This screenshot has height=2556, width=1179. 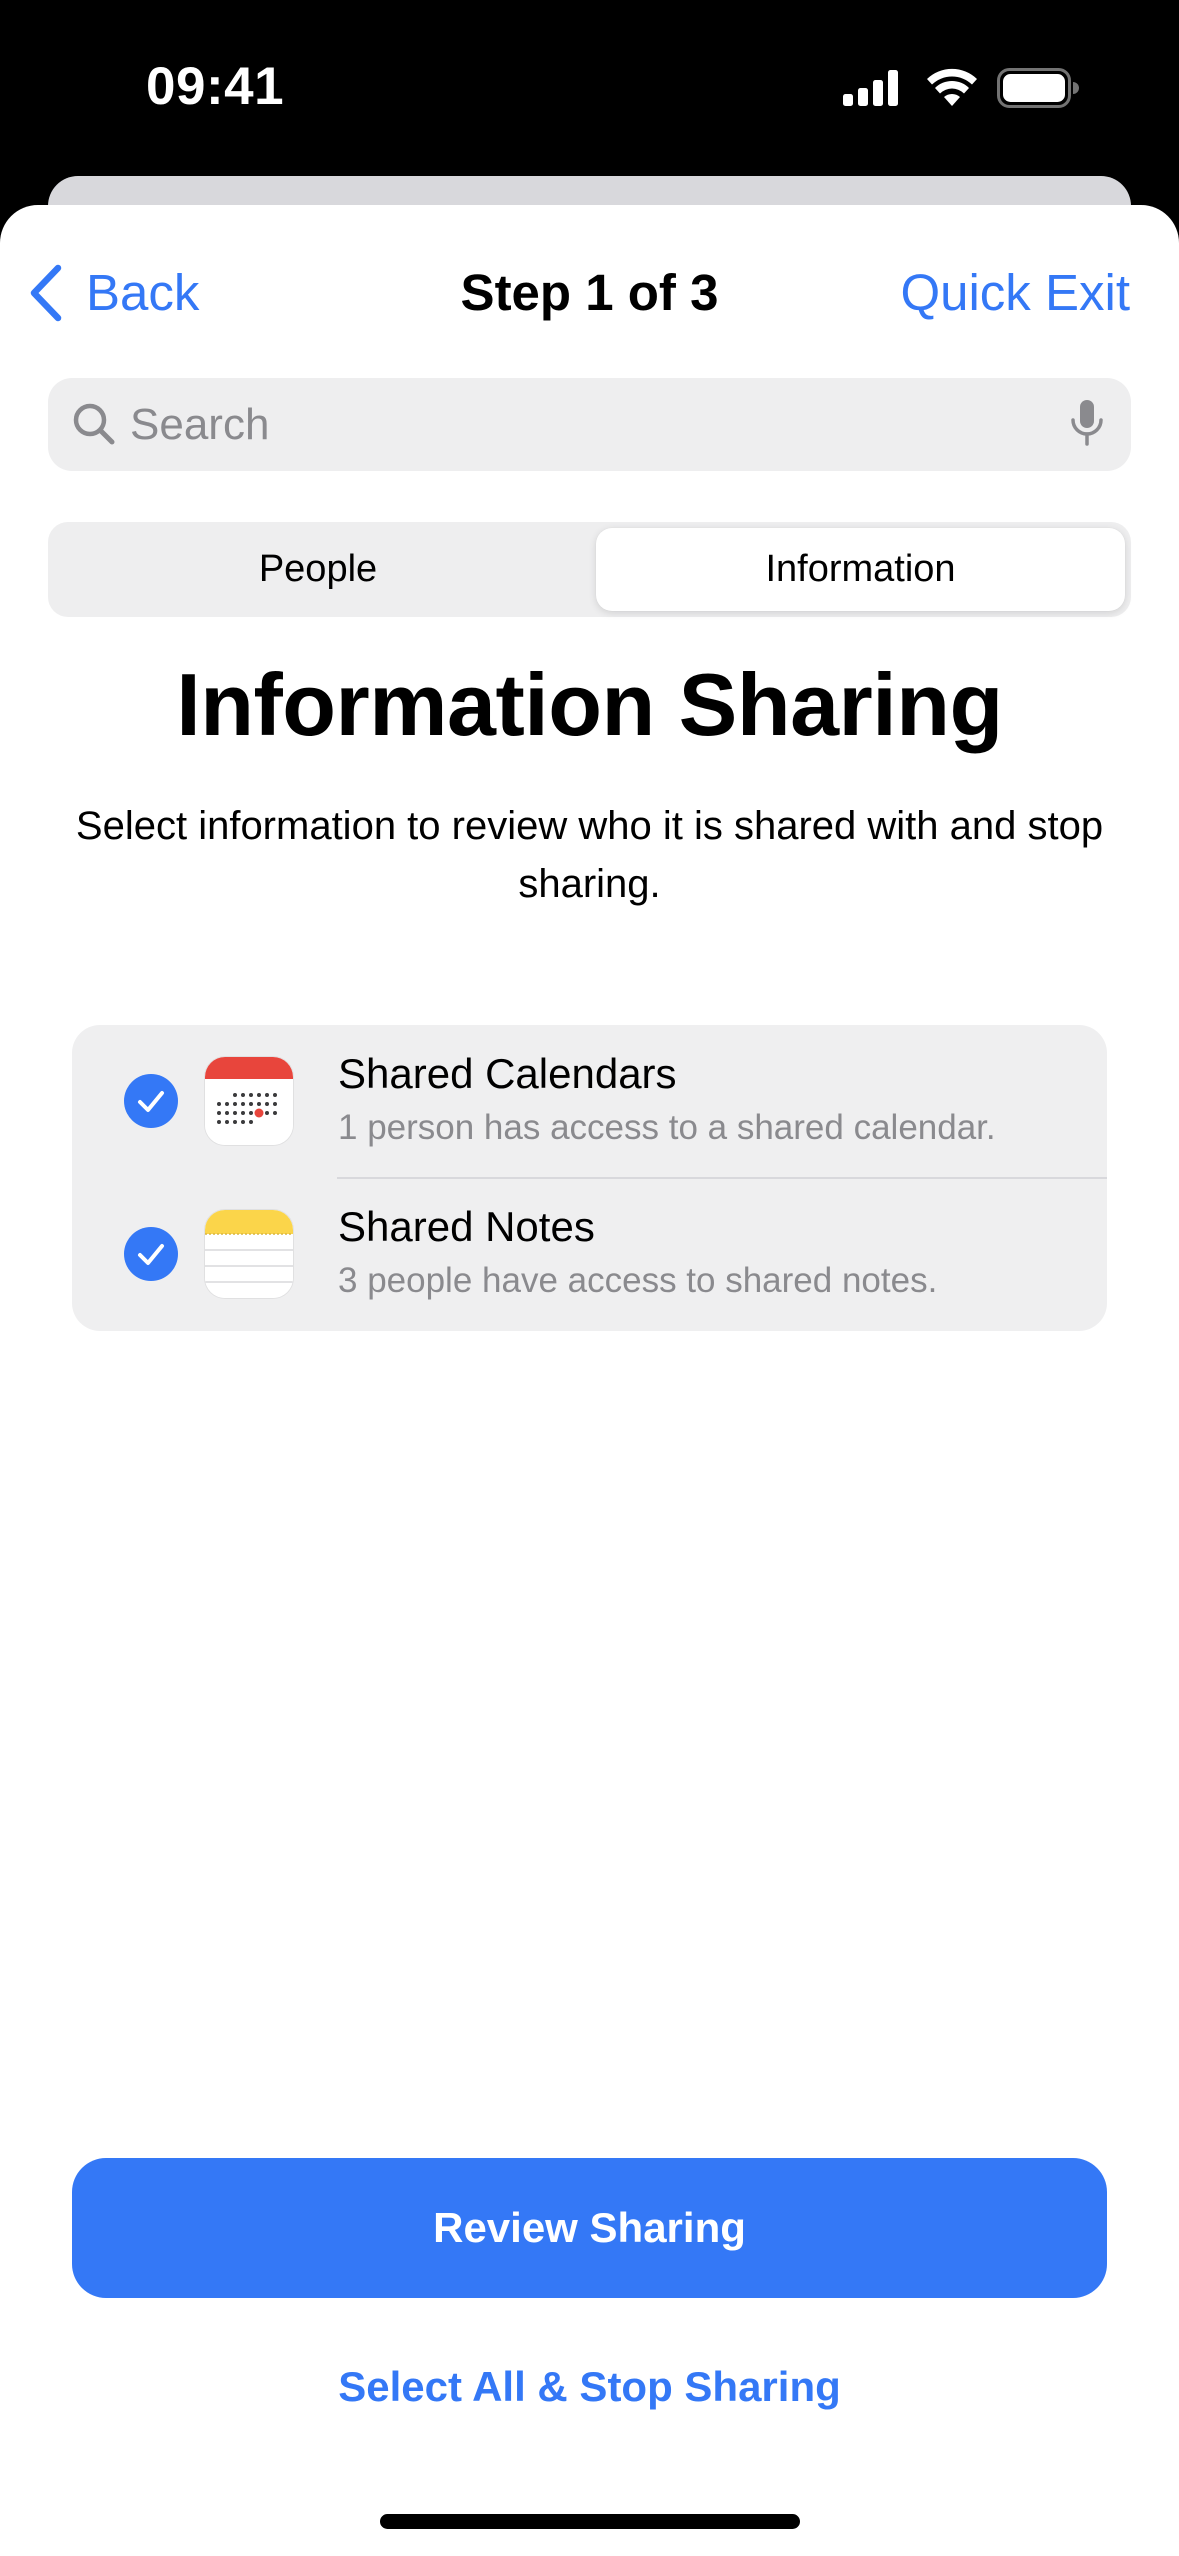 What do you see at coordinates (466, 1226) in the screenshot?
I see `list-item-title: Shared Notes` at bounding box center [466, 1226].